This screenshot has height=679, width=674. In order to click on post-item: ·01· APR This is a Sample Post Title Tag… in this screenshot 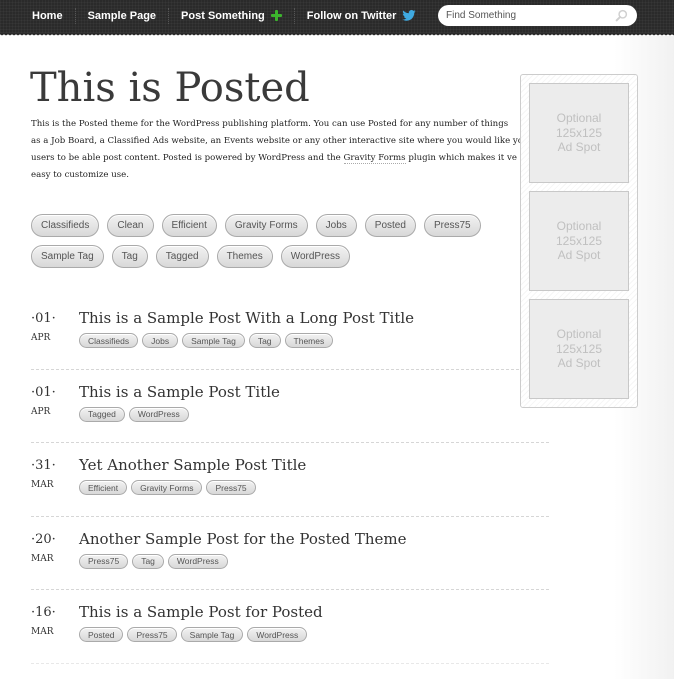, I will do `click(290, 406)`.